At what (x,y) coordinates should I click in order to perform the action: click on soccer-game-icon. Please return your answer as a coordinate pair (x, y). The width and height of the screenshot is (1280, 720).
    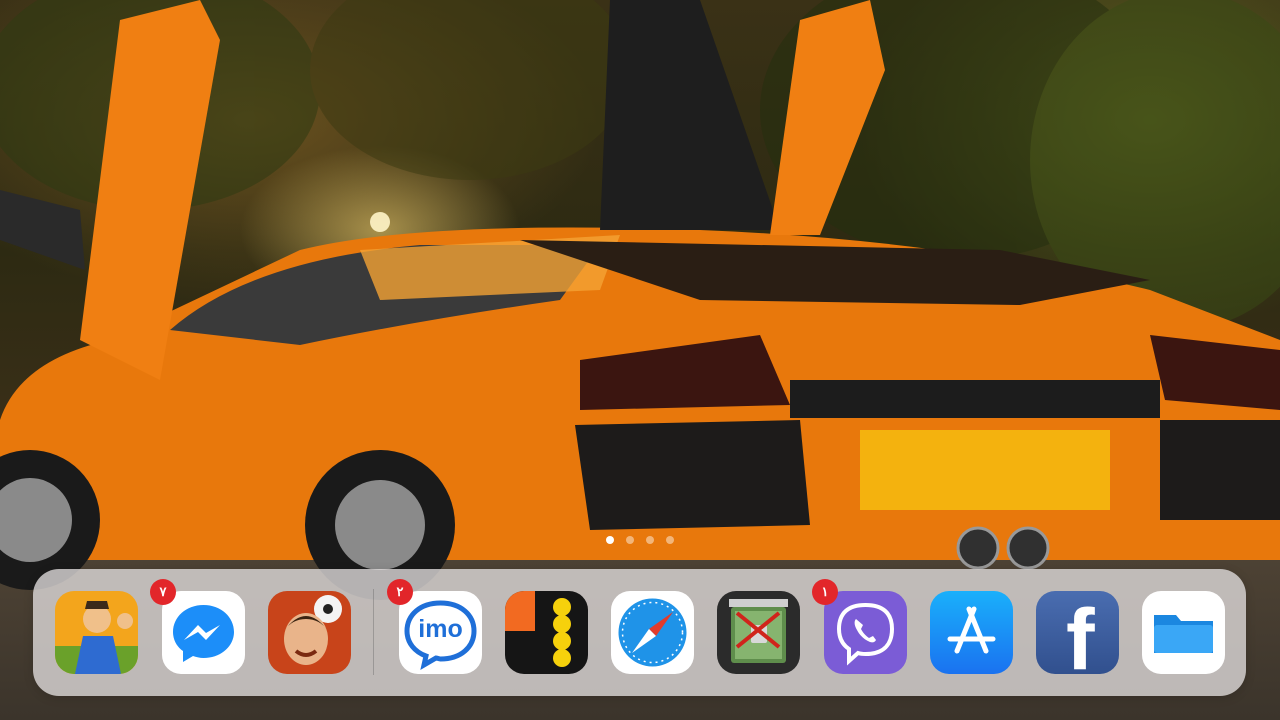
    Looking at the image, I should click on (309, 632).